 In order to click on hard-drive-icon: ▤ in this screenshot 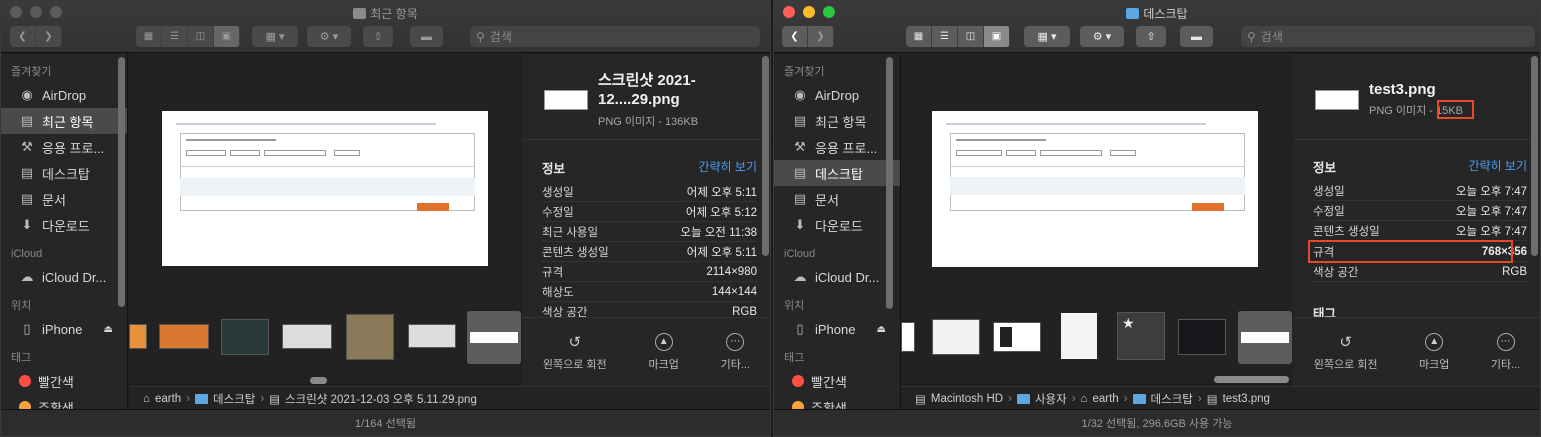, I will do `click(920, 400)`.